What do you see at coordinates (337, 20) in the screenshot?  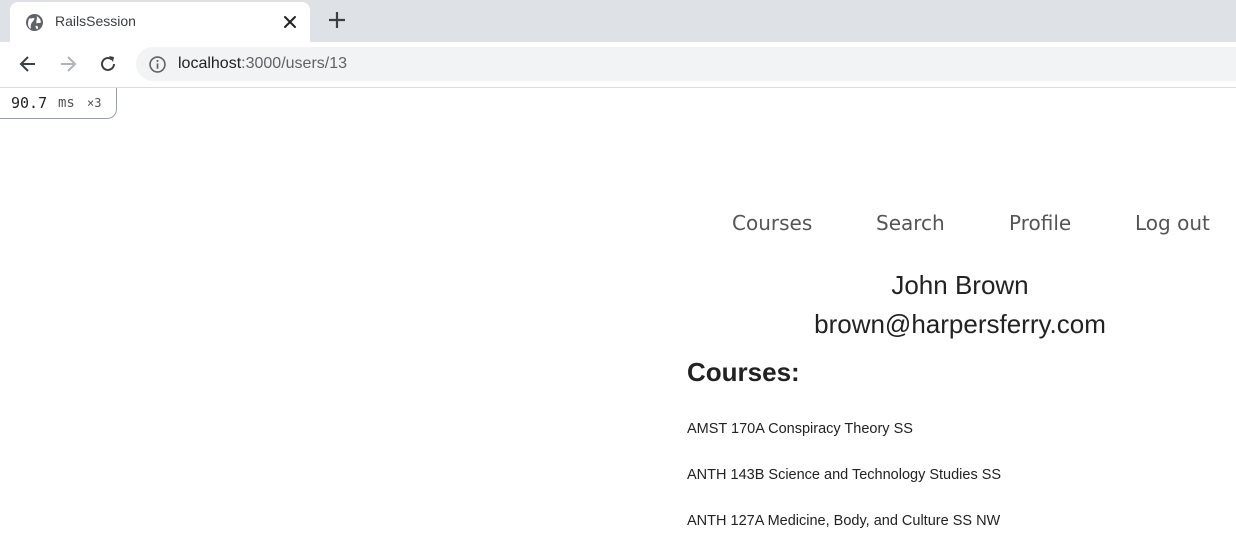 I see `plus-icon` at bounding box center [337, 20].